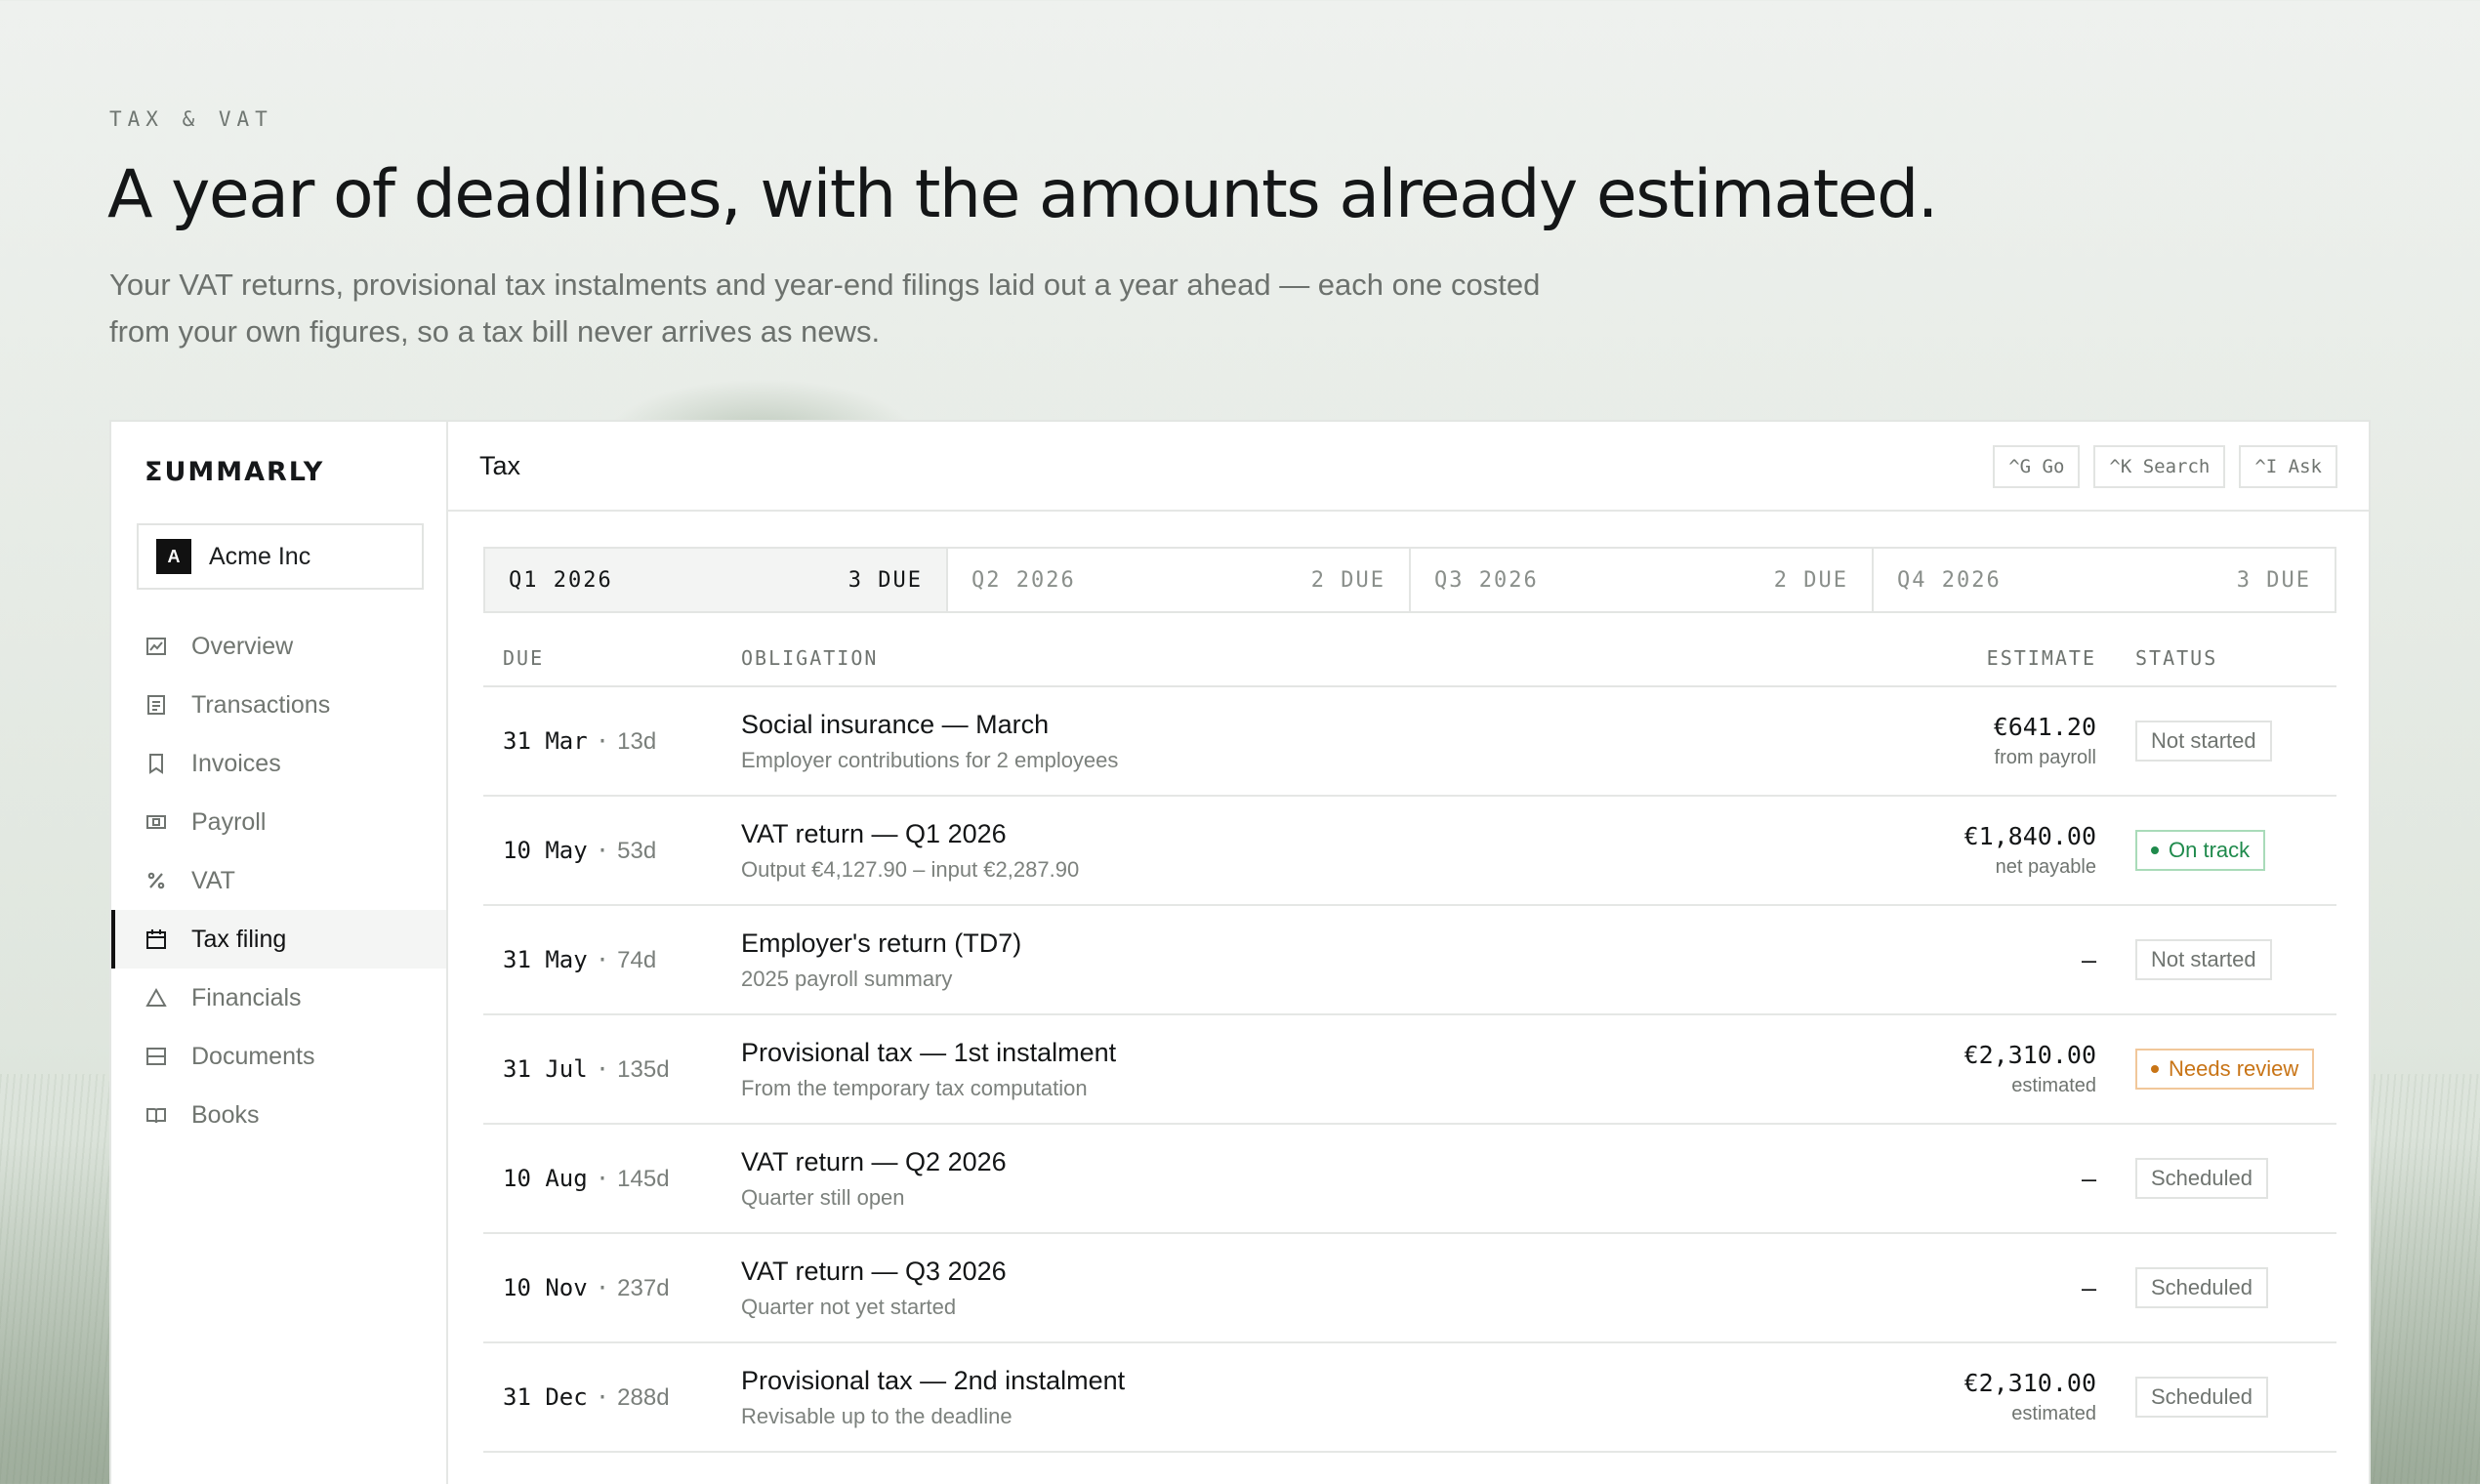  I want to click on estimate-cell: €2,310.00 estimated, so click(1966, 1397).